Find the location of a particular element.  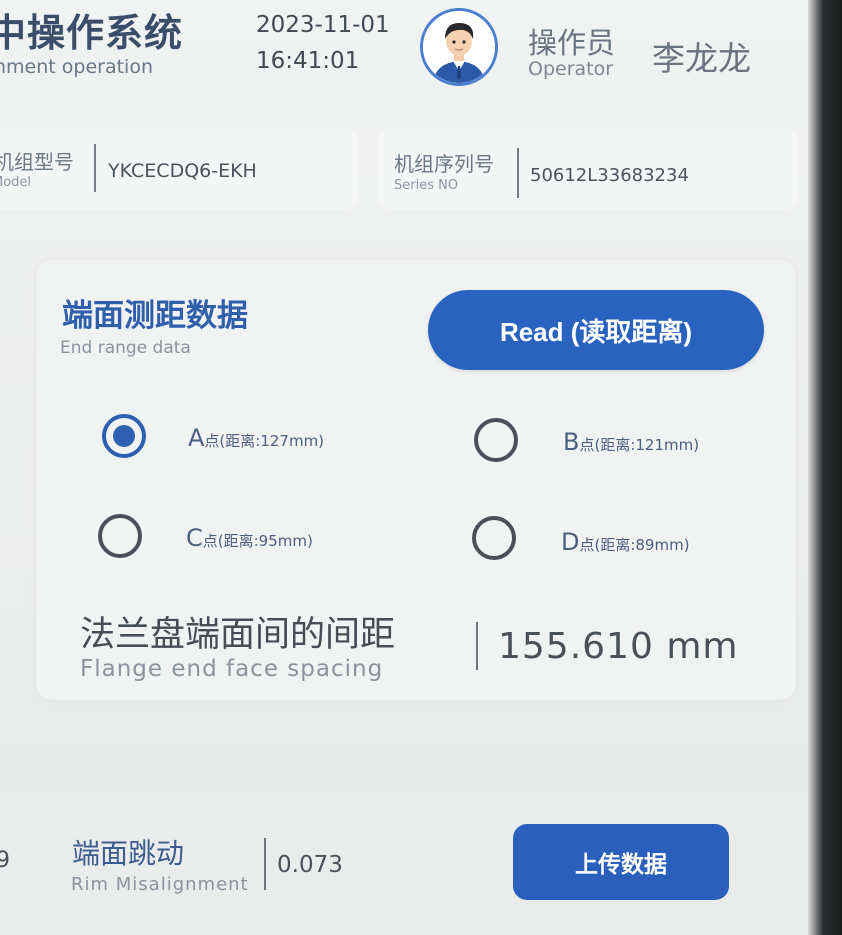

rim-misalignment-value: 0.073 is located at coordinates (310, 865).